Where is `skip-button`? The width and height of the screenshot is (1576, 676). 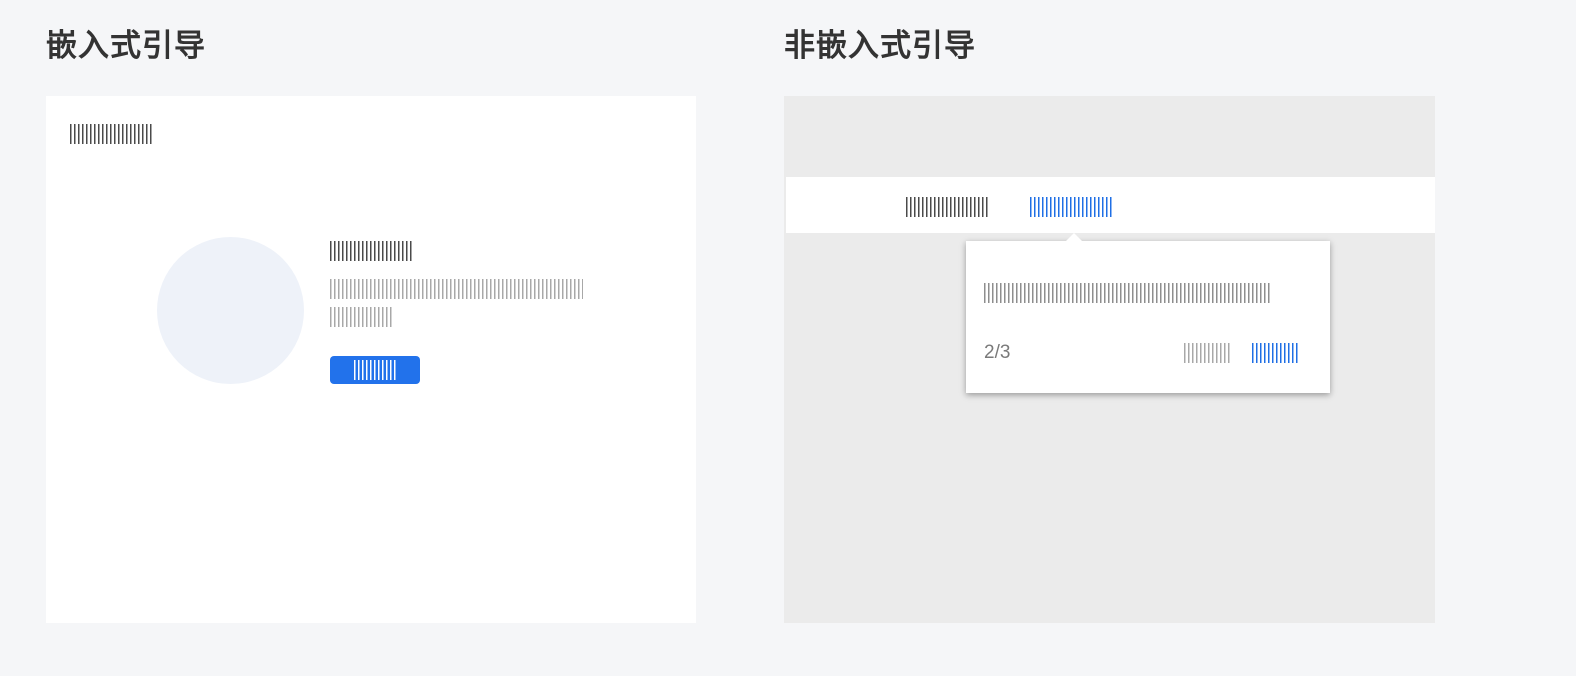 skip-button is located at coordinates (1207, 353).